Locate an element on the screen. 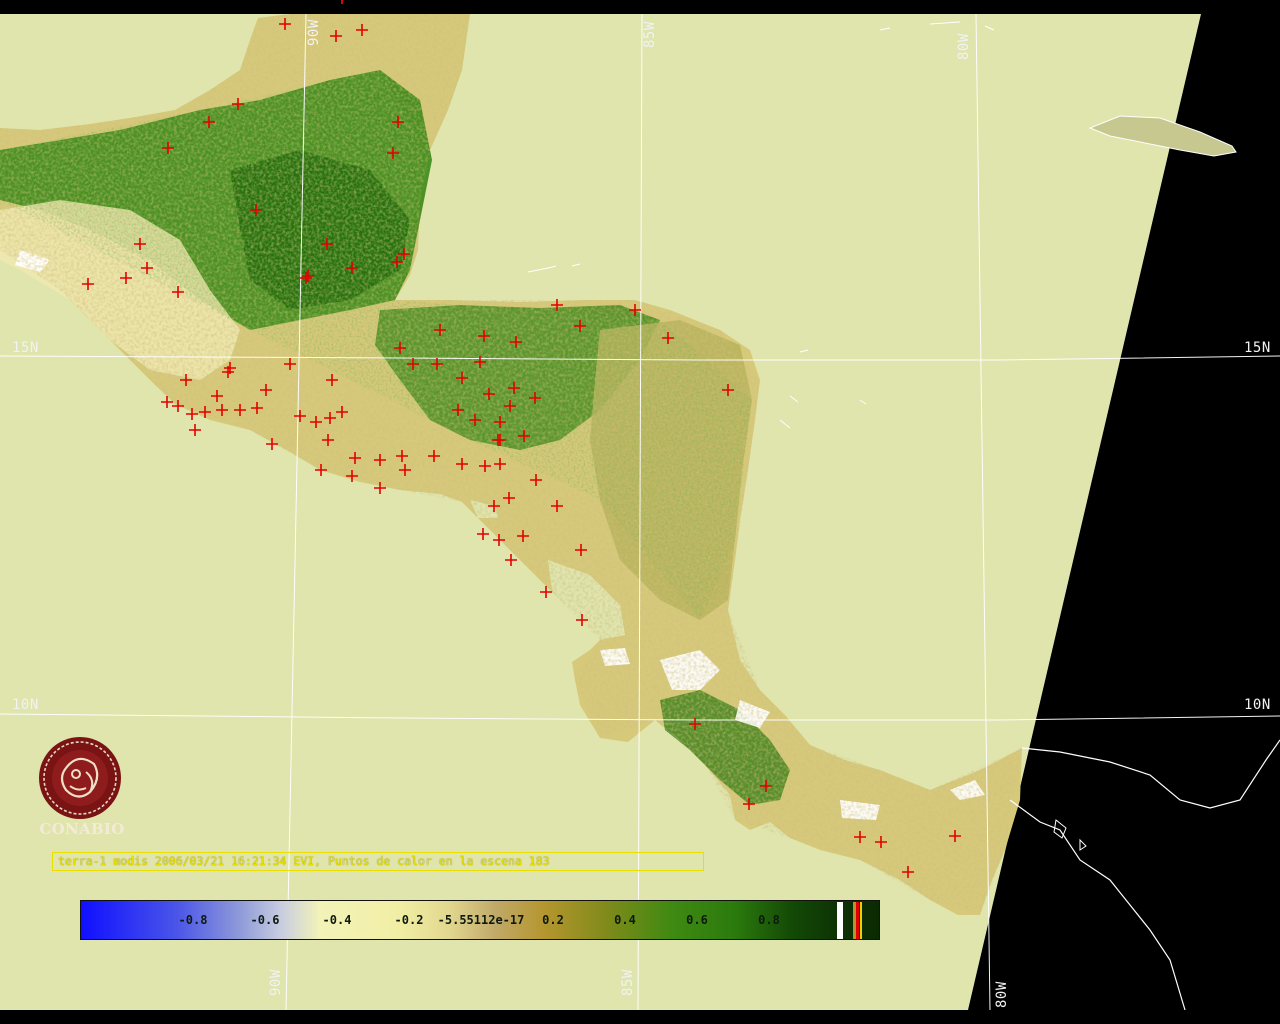  lon-label-80w-bottom: 80W is located at coordinates (1002, 994).